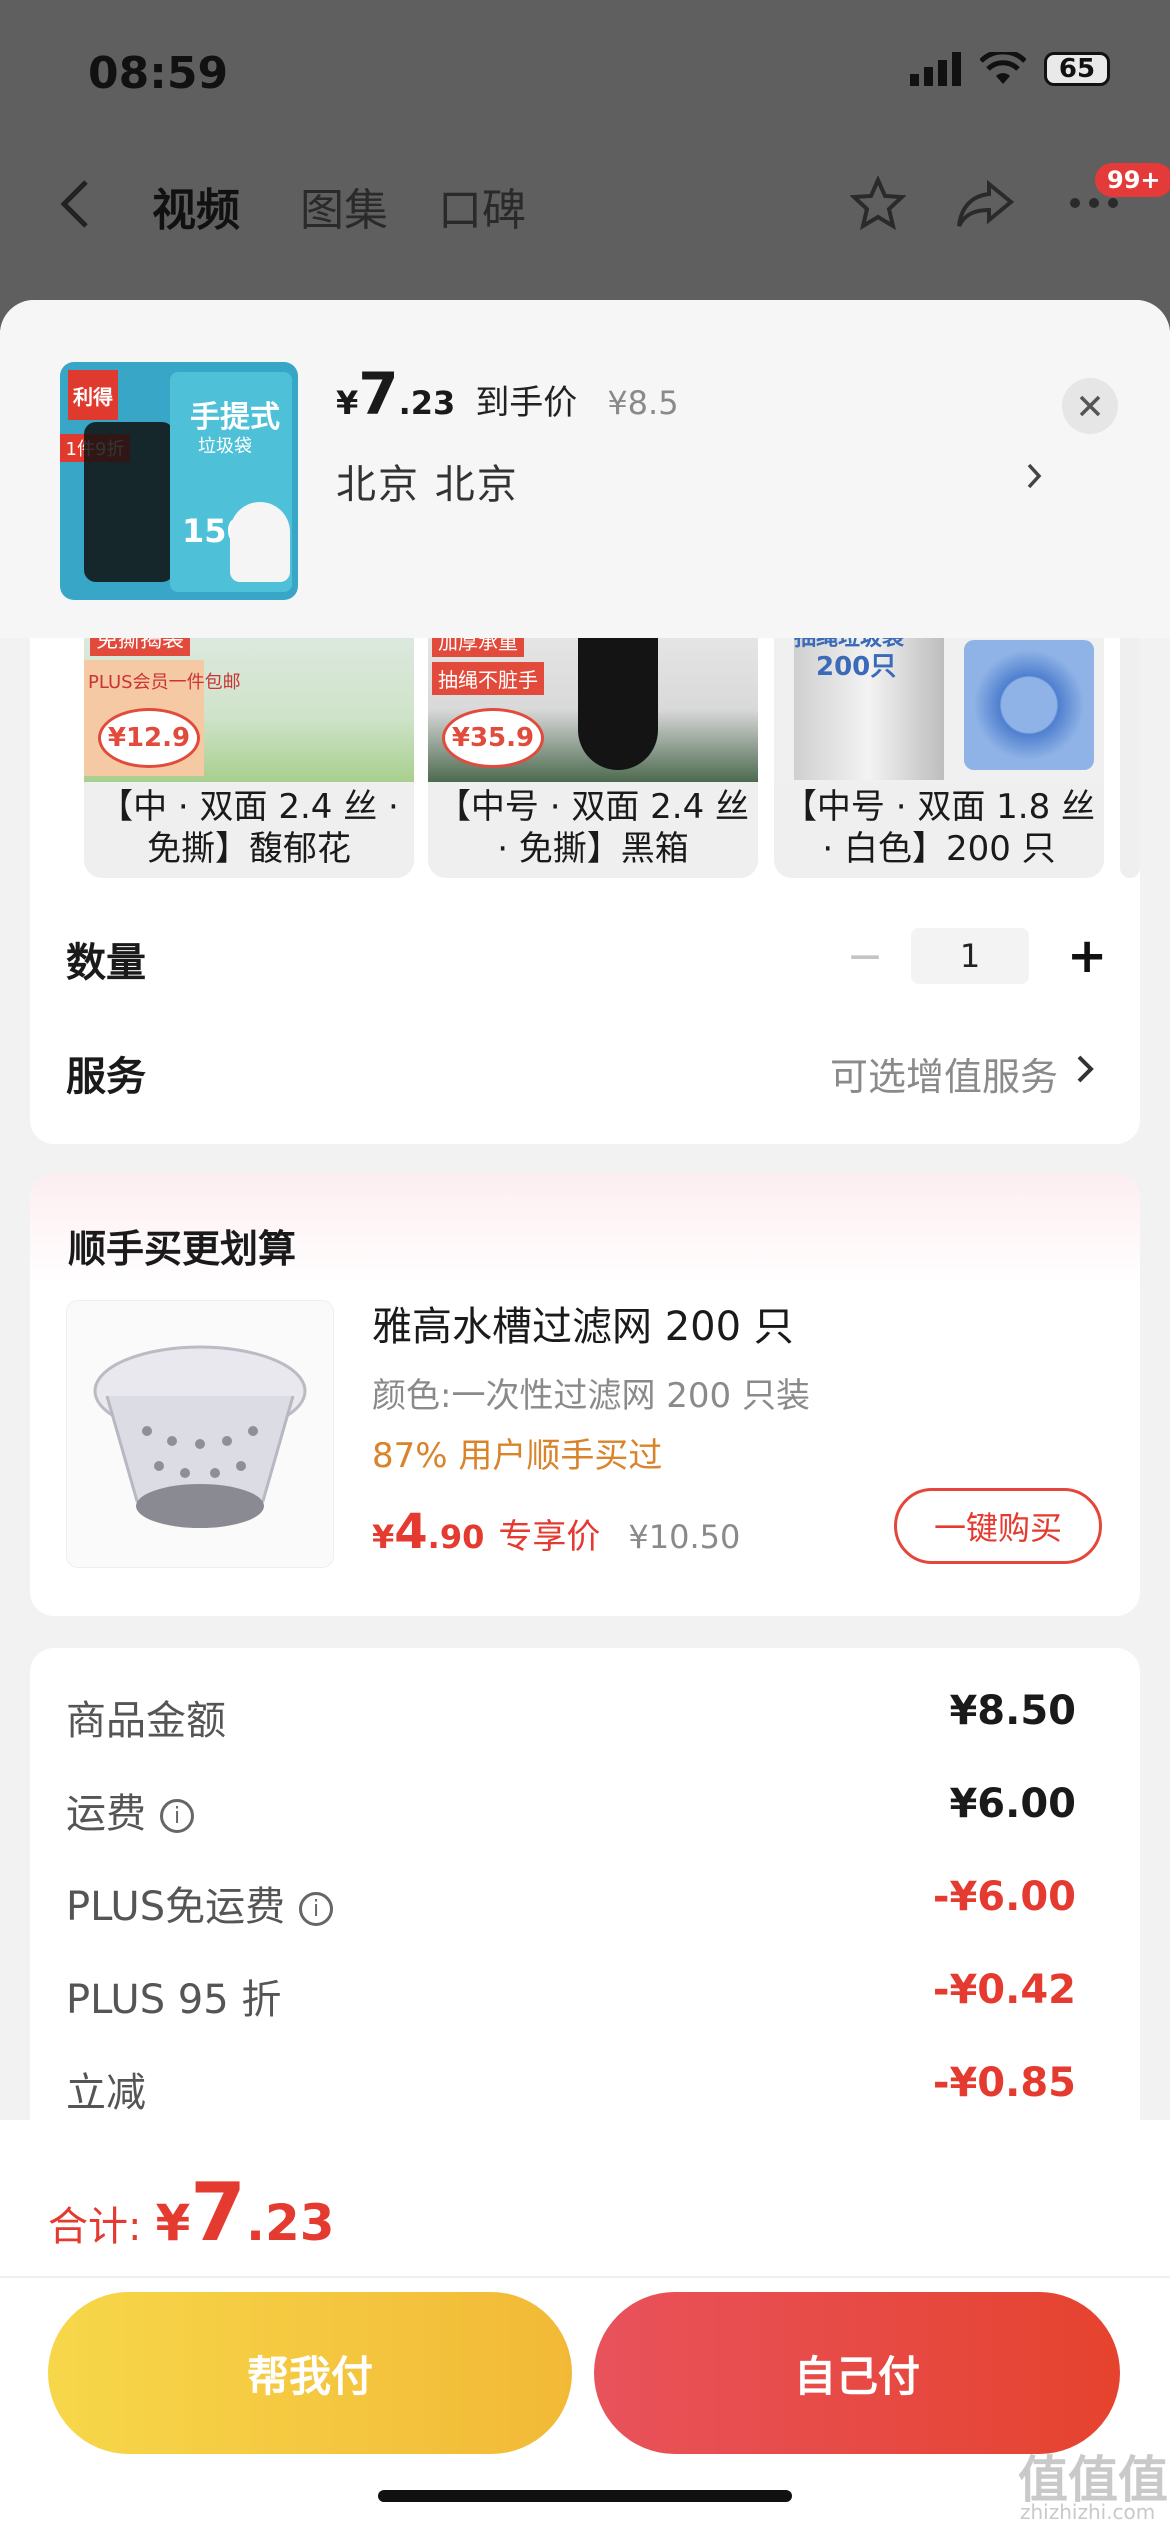  Describe the element at coordinates (878, 204) in the screenshot. I see `star-icon` at that location.